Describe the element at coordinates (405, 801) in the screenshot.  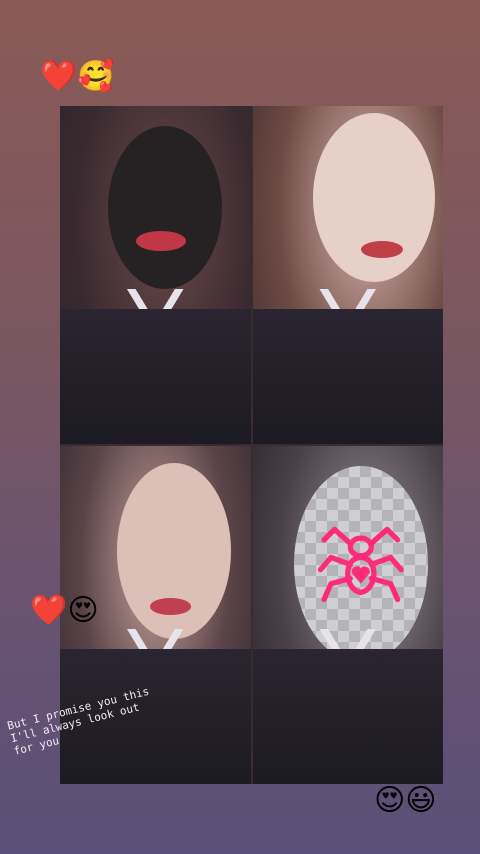
I see `bottom-emoji-sticker: 😍😃` at that location.